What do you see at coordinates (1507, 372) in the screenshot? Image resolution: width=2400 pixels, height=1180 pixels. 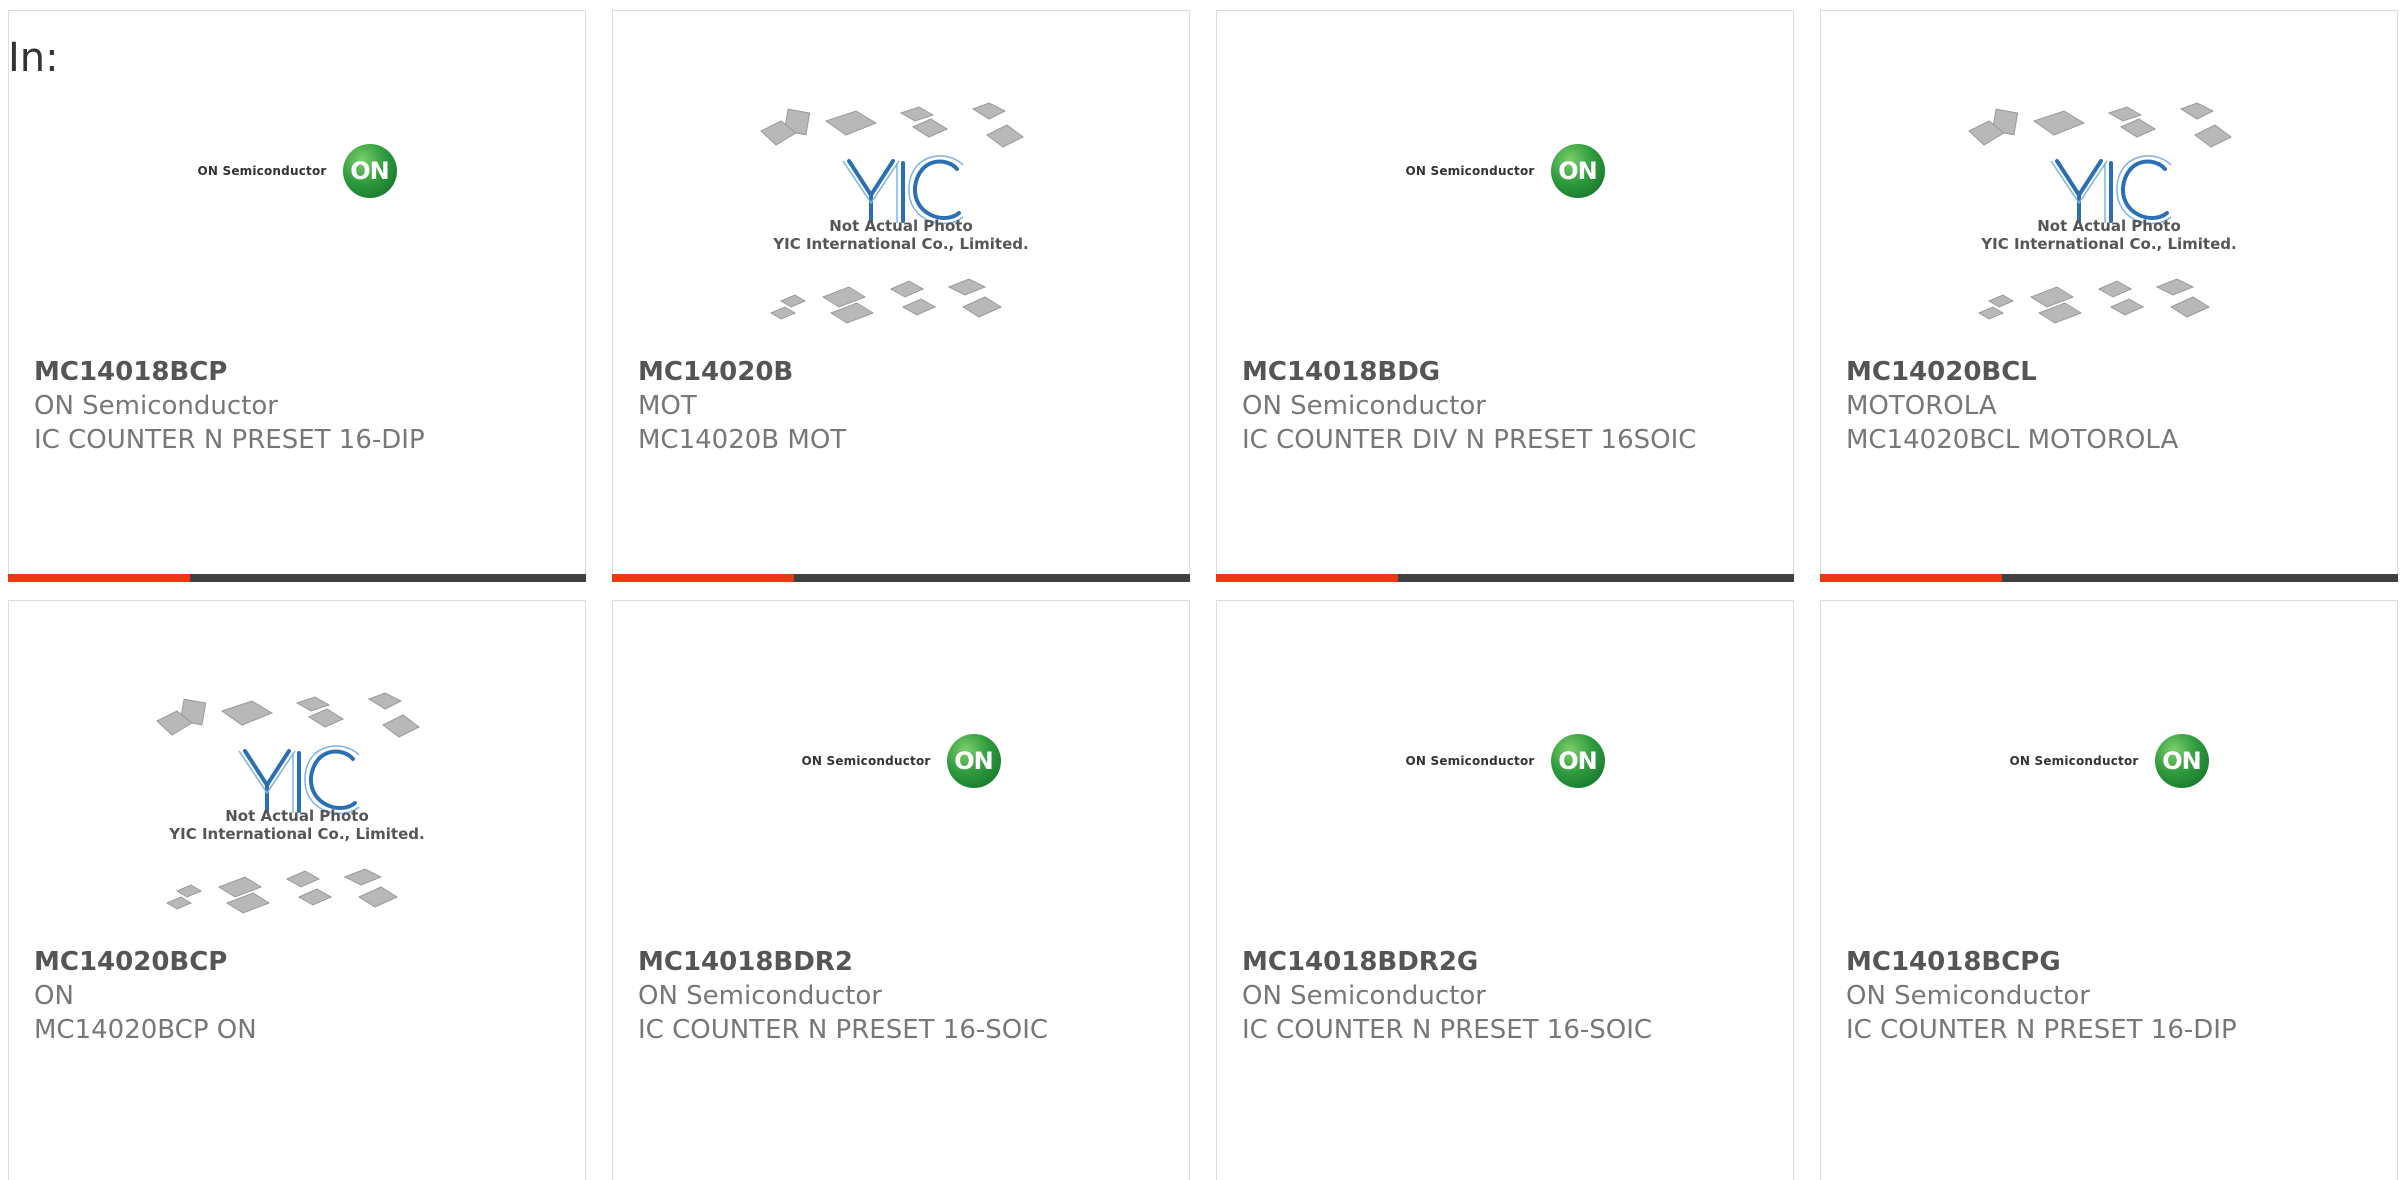 I see `part-number-link: MC14018BDG` at bounding box center [1507, 372].